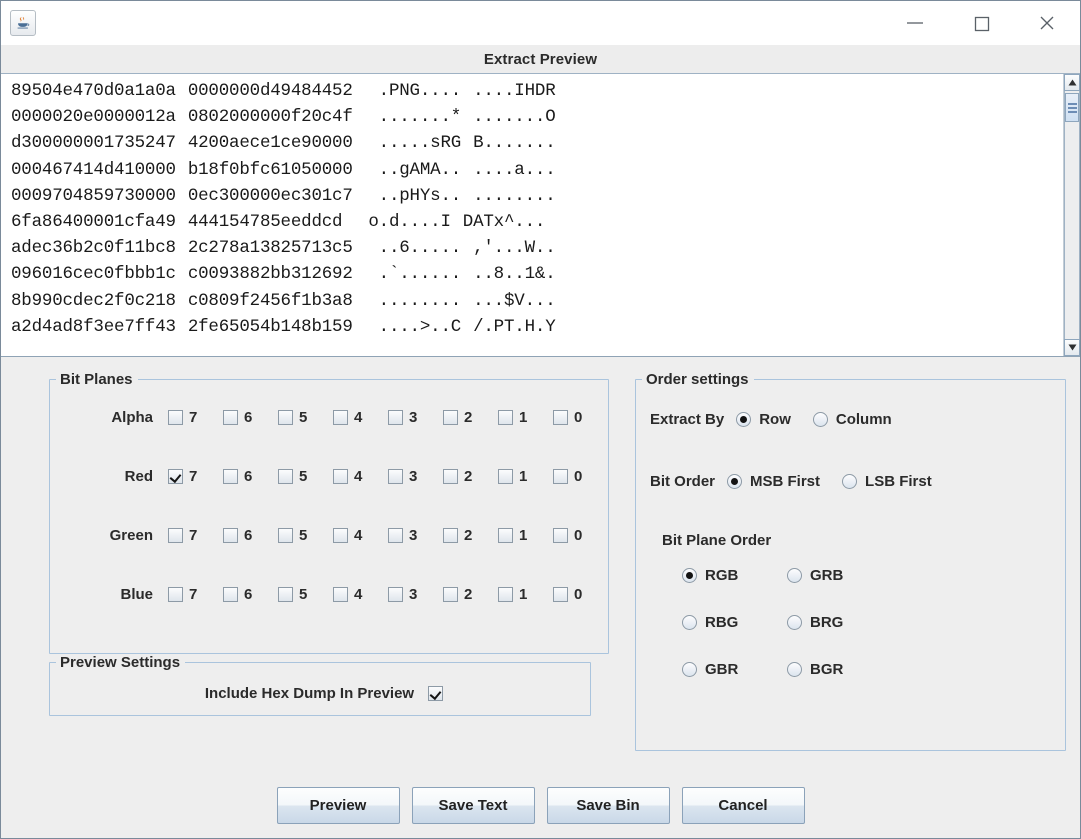 Image resolution: width=1081 pixels, height=839 pixels. I want to click on bit-cell: 5, so click(305, 594).